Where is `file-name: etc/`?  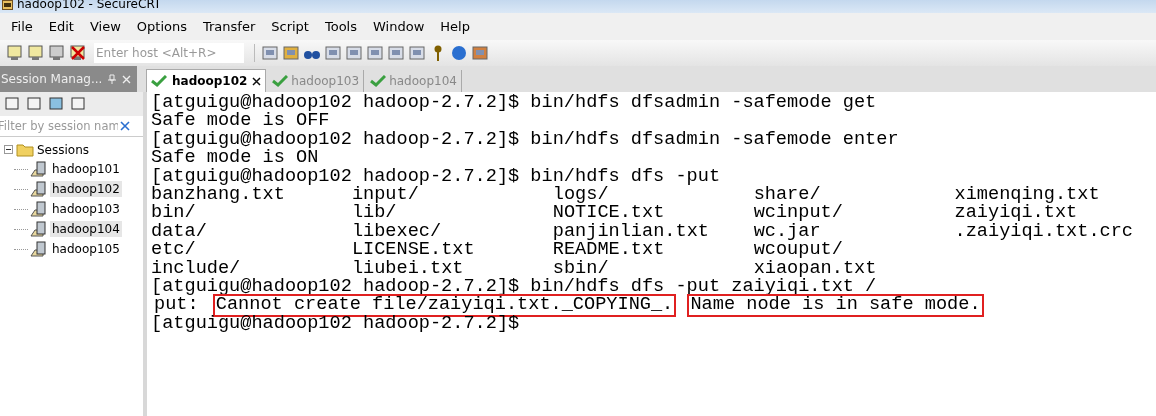
file-name: etc/ is located at coordinates (173, 250).